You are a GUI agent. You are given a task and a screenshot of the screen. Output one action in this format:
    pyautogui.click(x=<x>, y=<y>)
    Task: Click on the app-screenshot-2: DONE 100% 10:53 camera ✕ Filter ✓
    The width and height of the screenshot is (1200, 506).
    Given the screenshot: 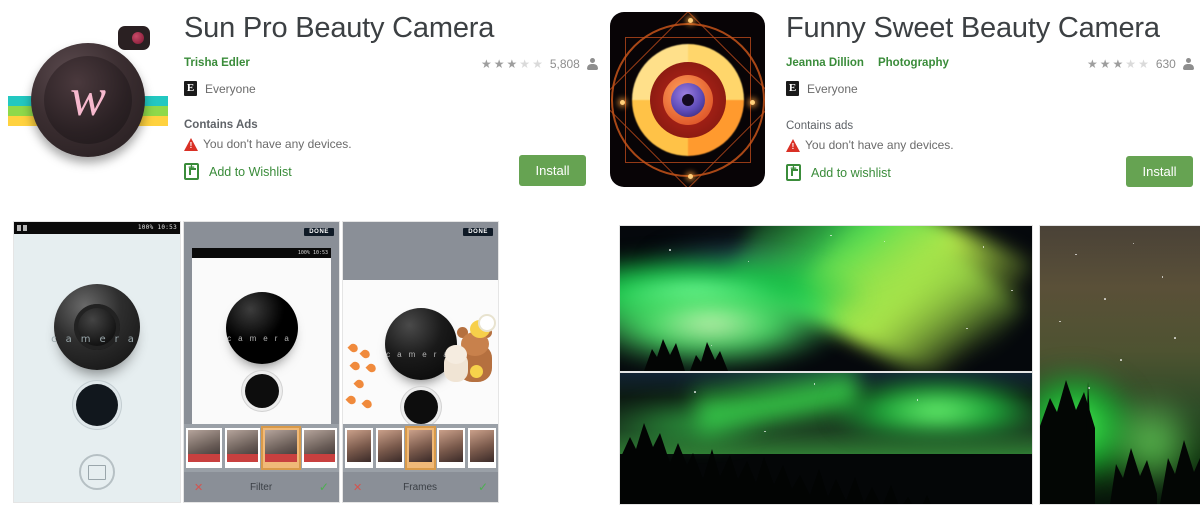 What is the action you would take?
    pyautogui.click(x=261, y=362)
    